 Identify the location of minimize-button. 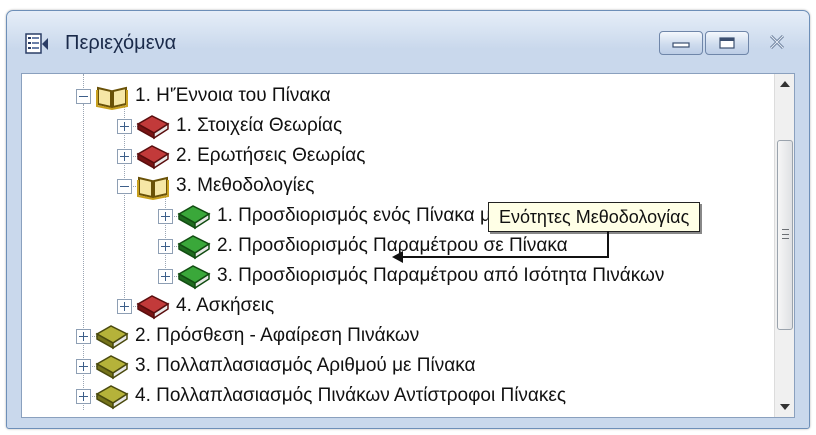
(681, 43).